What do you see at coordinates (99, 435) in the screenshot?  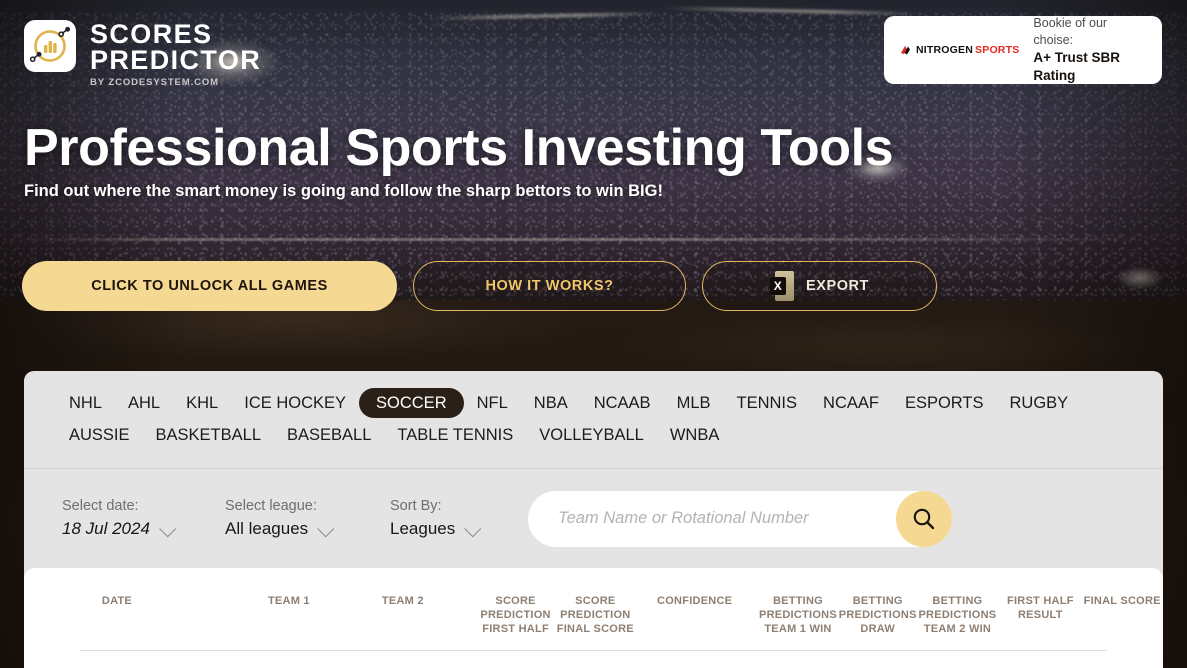 I see `tab-aussie: AUSSIE` at bounding box center [99, 435].